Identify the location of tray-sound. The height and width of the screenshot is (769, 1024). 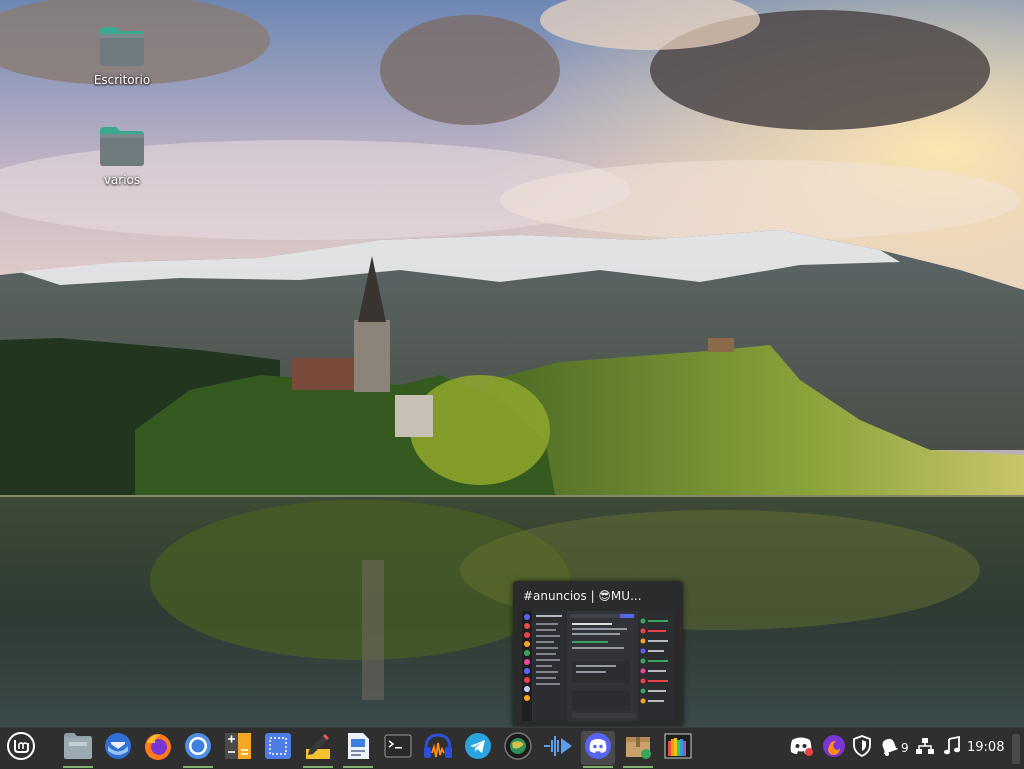
(952, 747).